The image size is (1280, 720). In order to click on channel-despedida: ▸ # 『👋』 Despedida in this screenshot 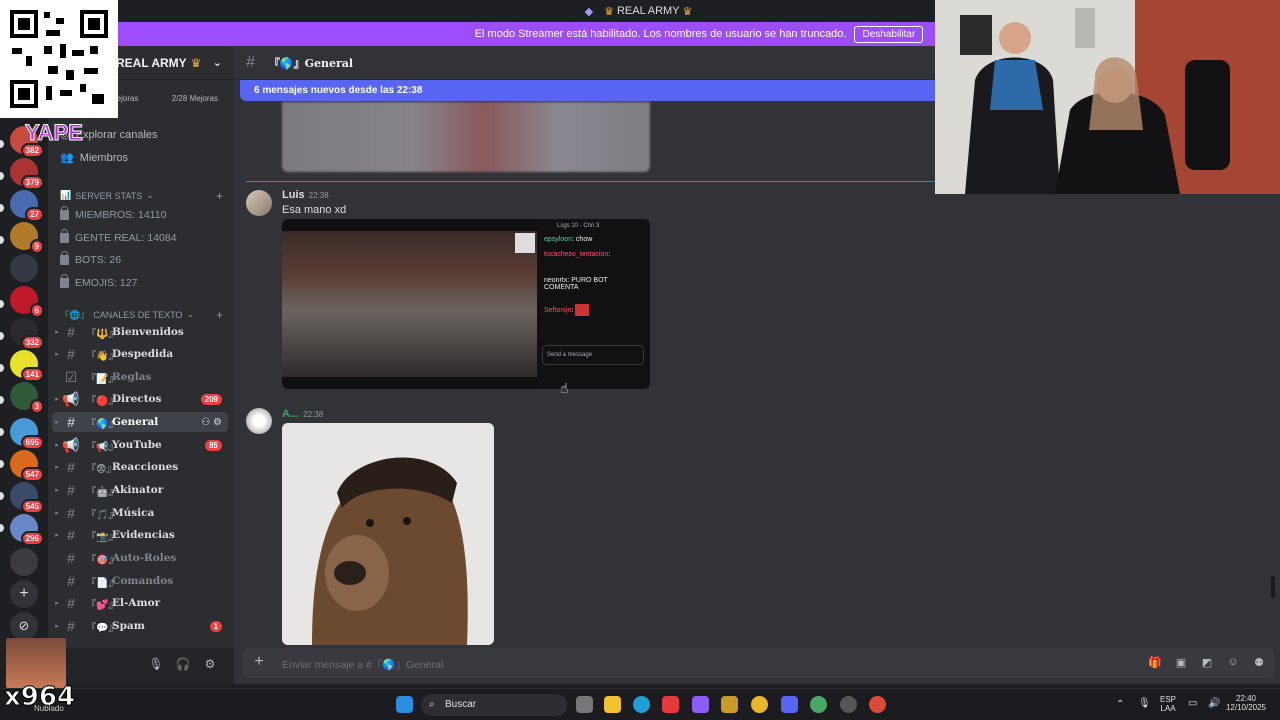, I will do `click(140, 354)`.